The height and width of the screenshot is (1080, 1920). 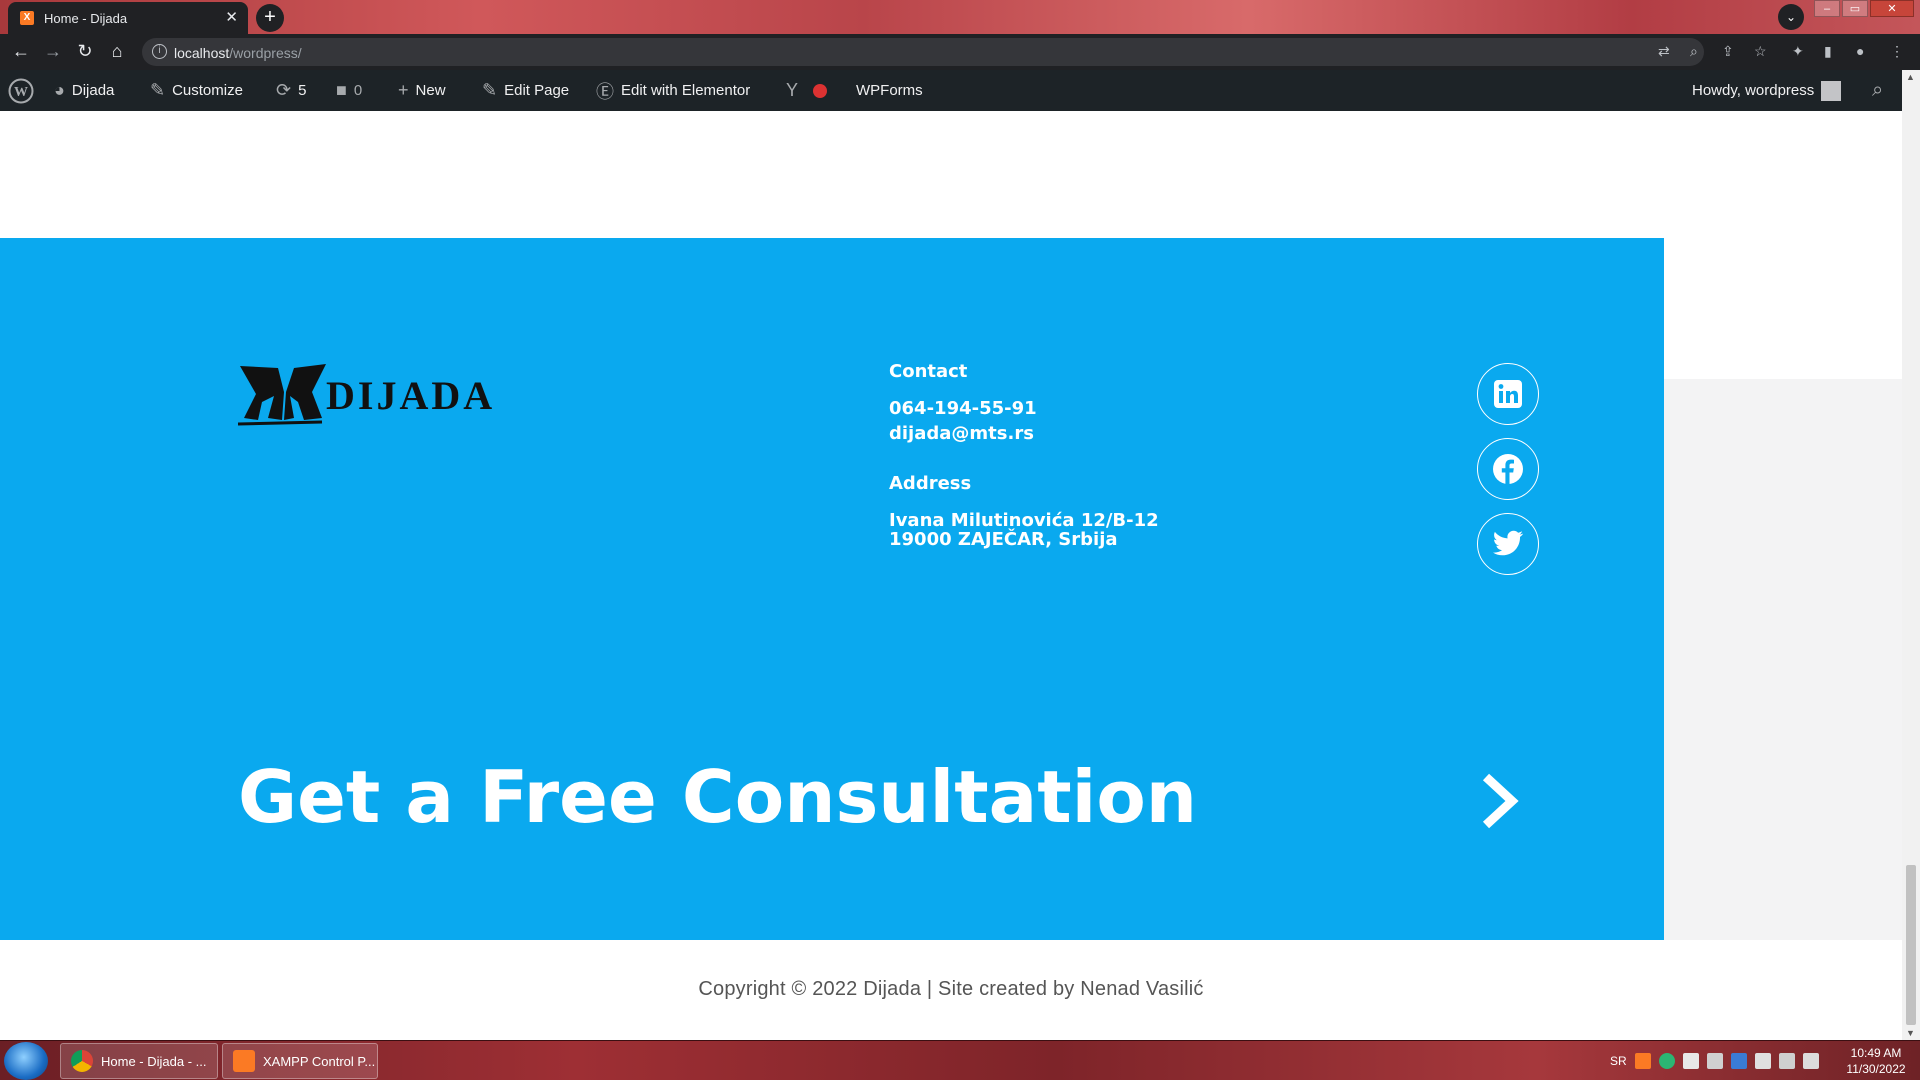 What do you see at coordinates (930, 483) in the screenshot?
I see `address-heading: Address` at bounding box center [930, 483].